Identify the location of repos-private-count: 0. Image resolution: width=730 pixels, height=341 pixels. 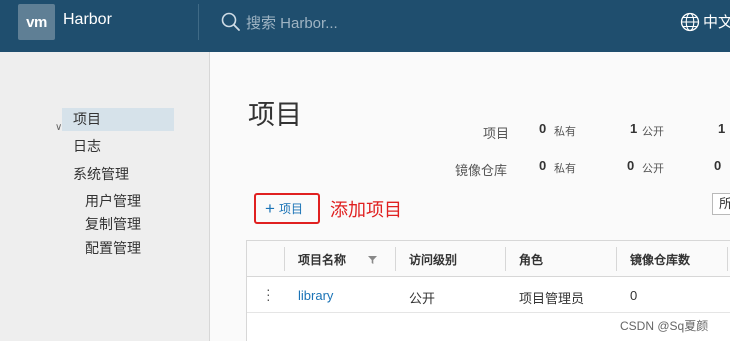
(543, 165).